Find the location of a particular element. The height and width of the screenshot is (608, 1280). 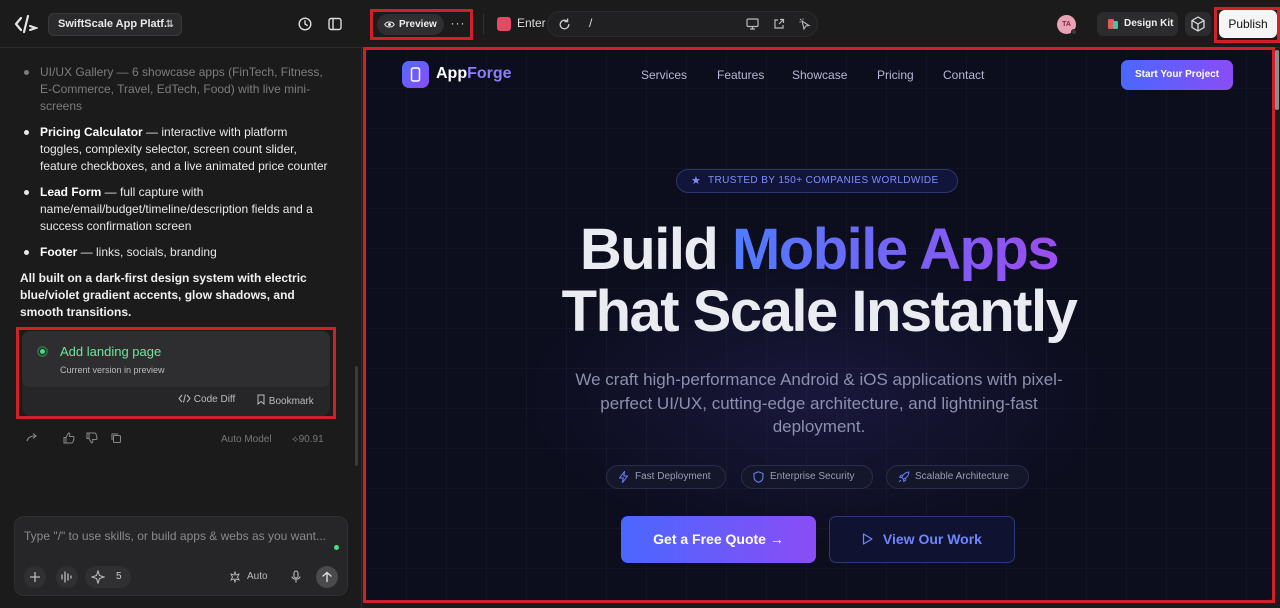

thumbs-down-icon is located at coordinates (92, 438).